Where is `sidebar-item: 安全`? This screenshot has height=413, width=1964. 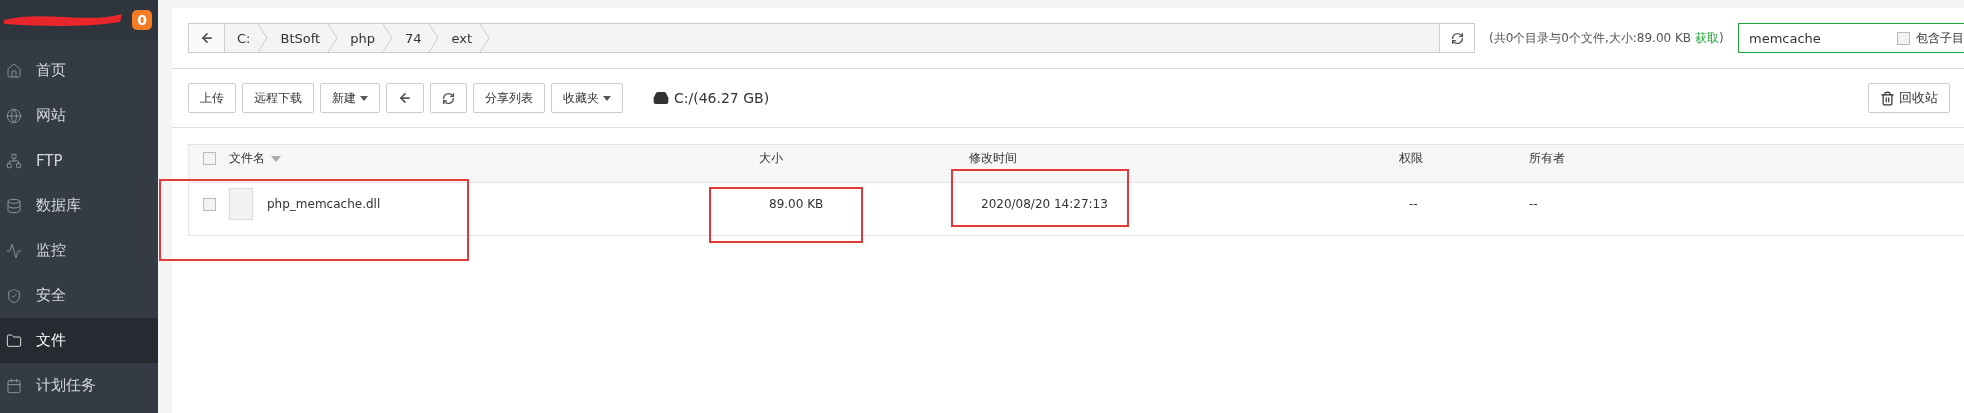 sidebar-item: 安全 is located at coordinates (79, 295).